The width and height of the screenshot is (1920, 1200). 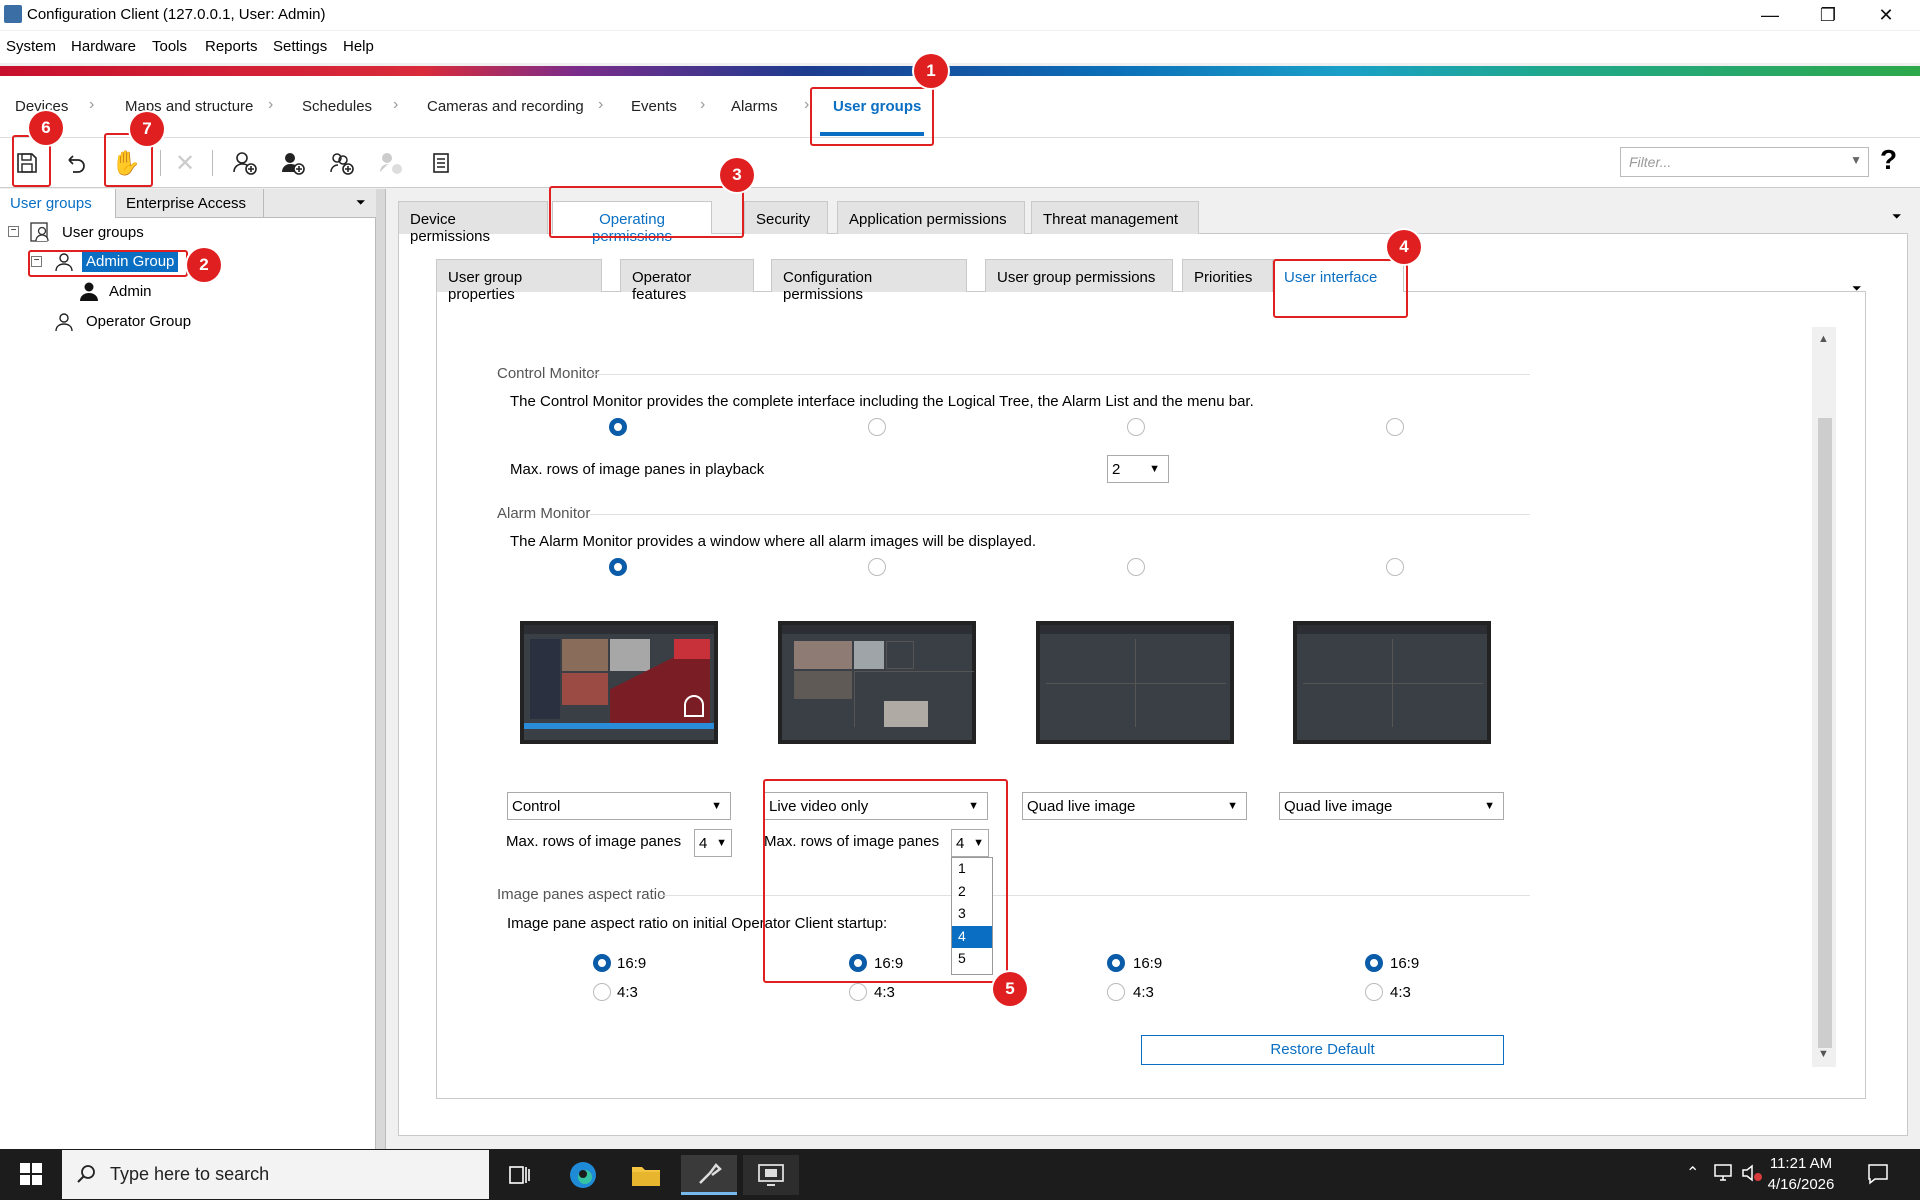 I want to click on monitor-4-aspect-4-3-radio, so click(x=1374, y=992).